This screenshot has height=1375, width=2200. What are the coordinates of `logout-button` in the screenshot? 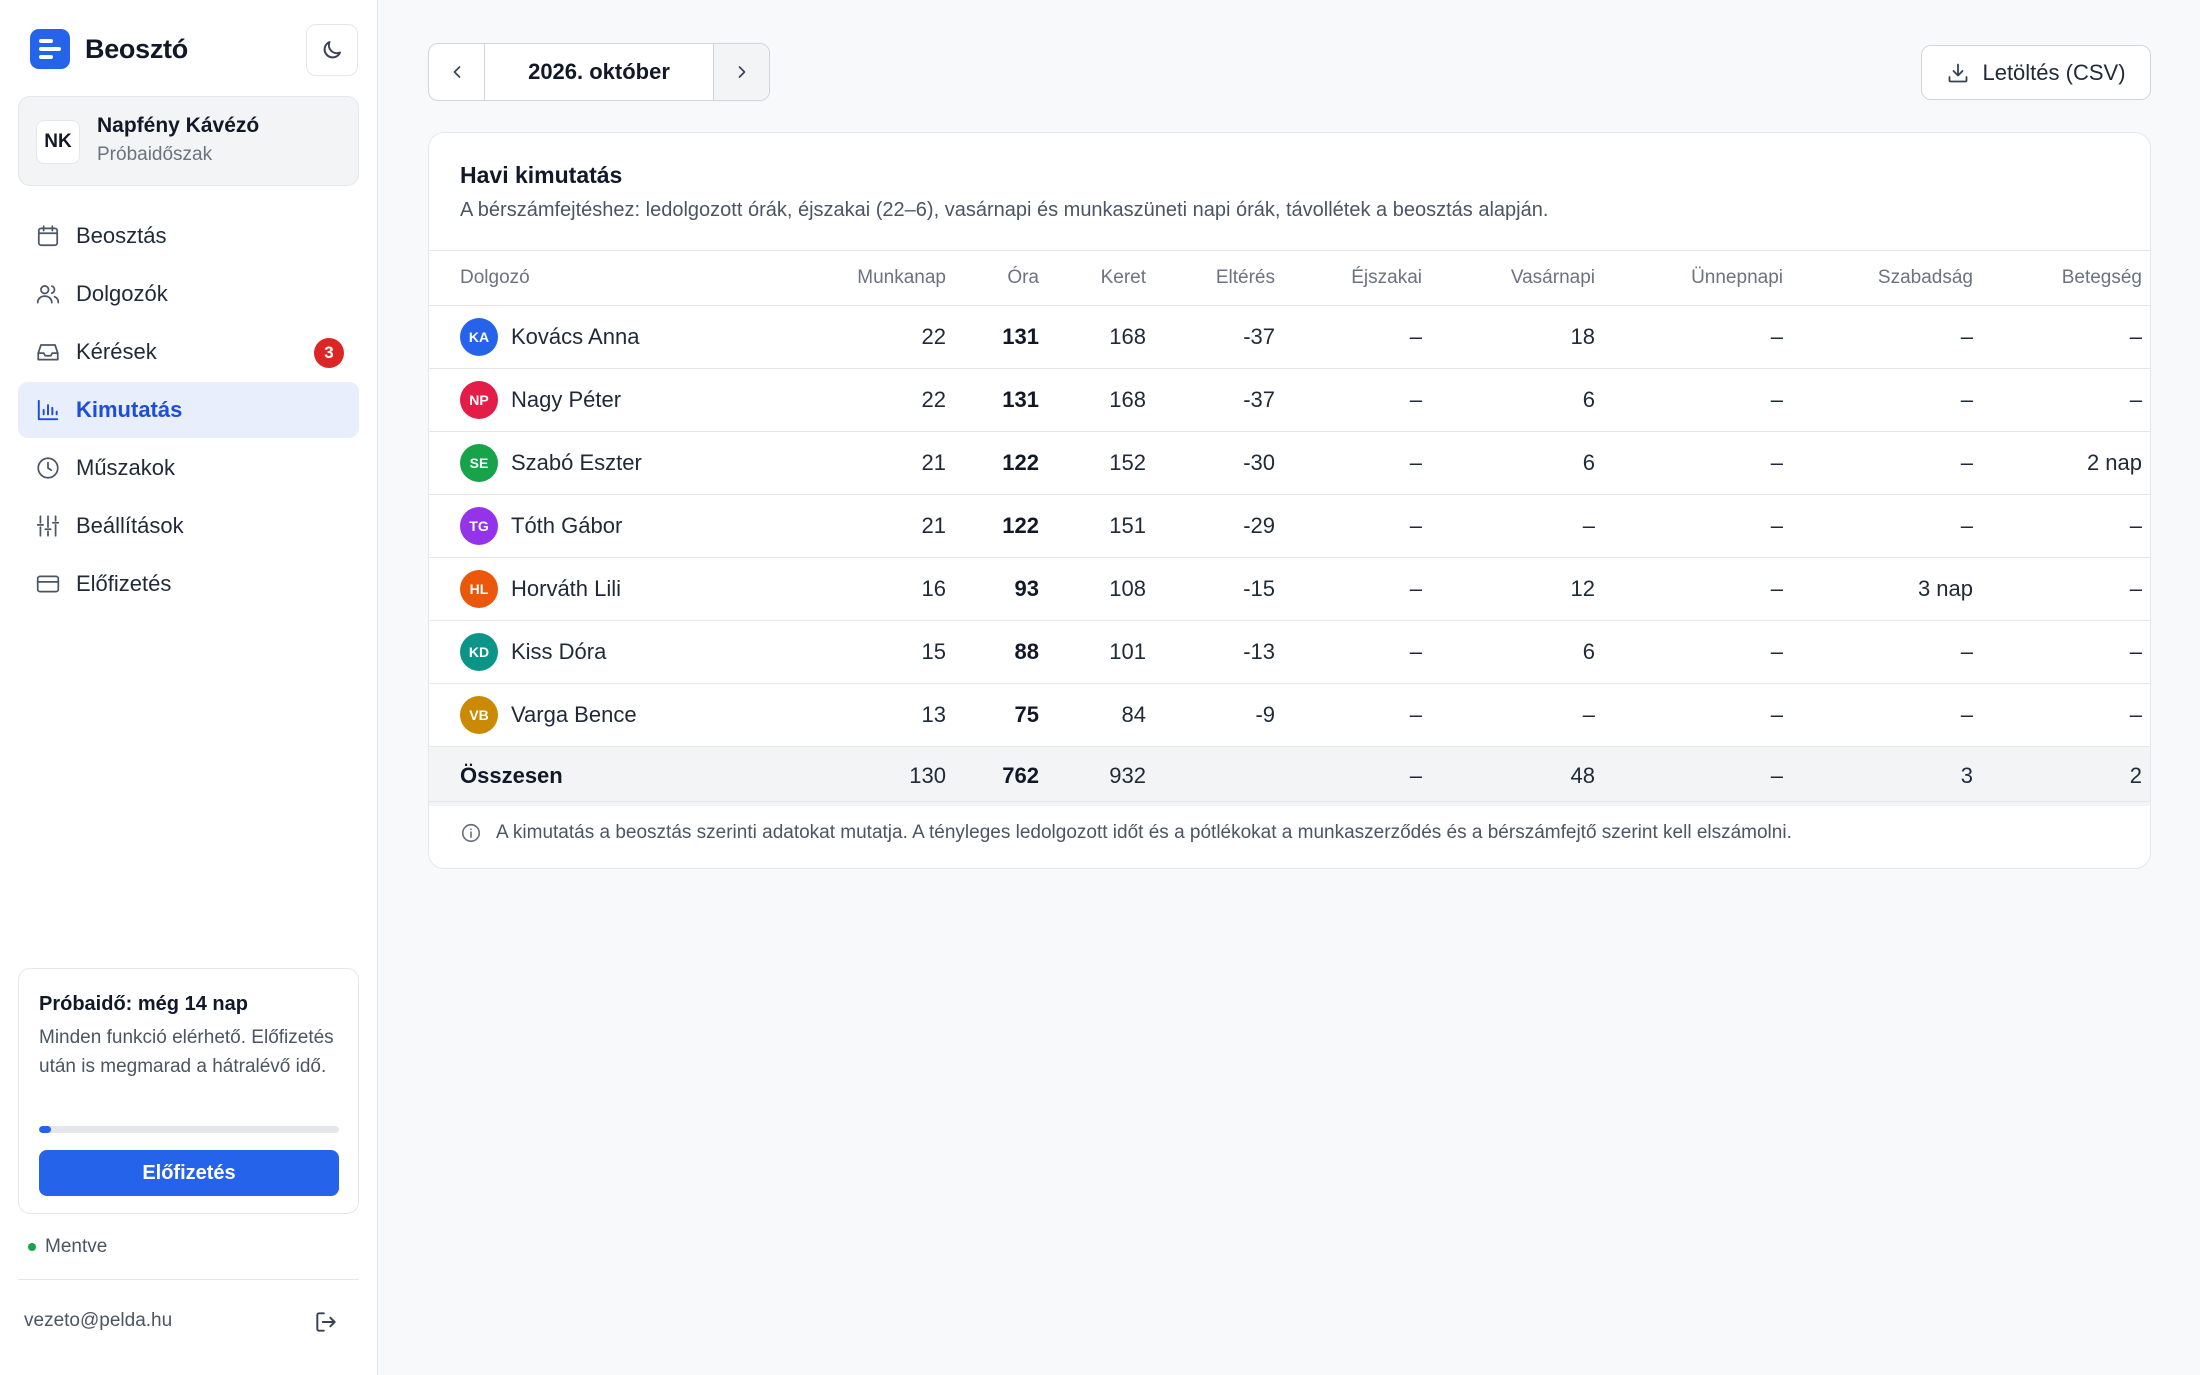 It's located at (326, 1322).